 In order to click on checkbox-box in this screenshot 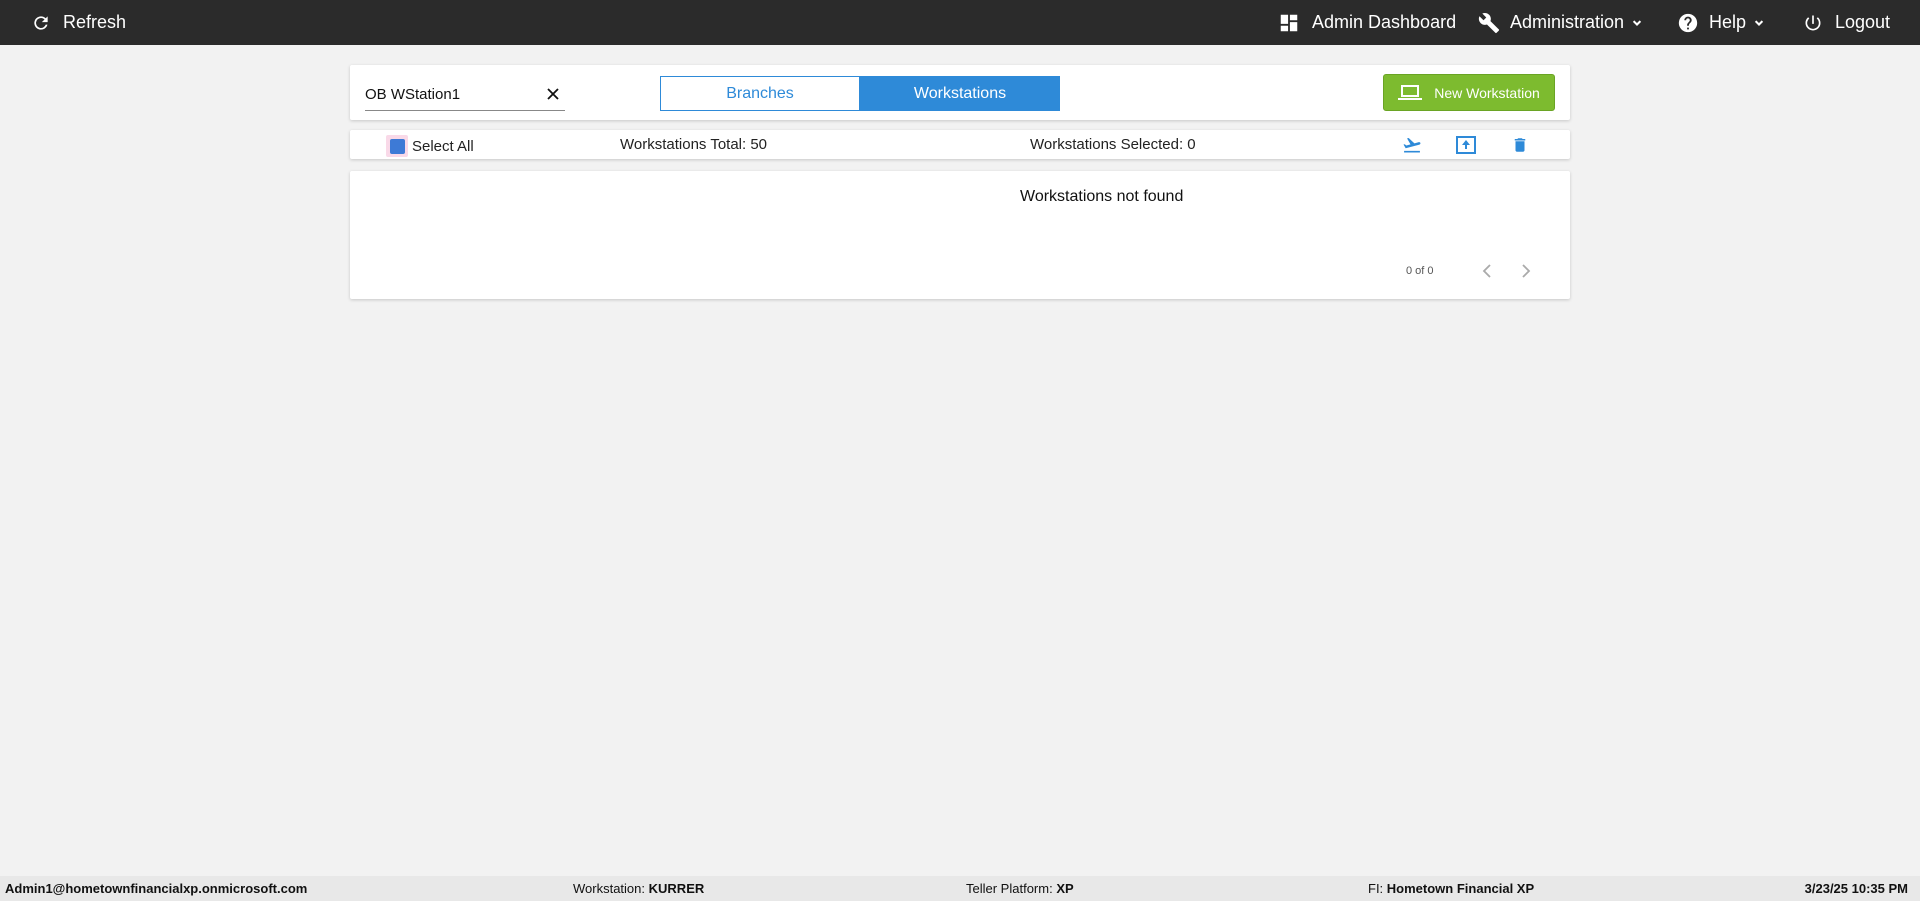, I will do `click(397, 146)`.